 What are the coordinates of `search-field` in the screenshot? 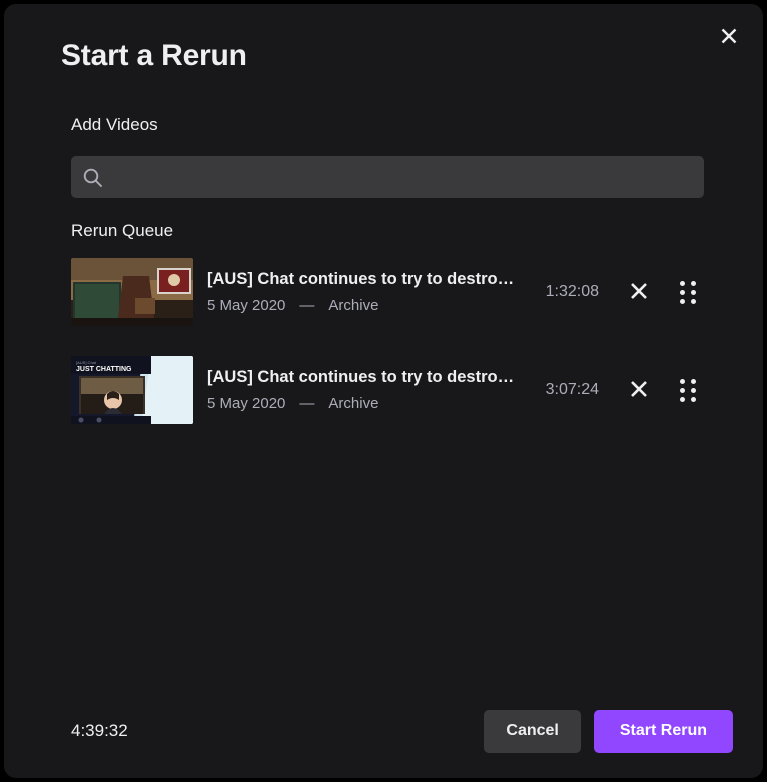 It's located at (387, 177).